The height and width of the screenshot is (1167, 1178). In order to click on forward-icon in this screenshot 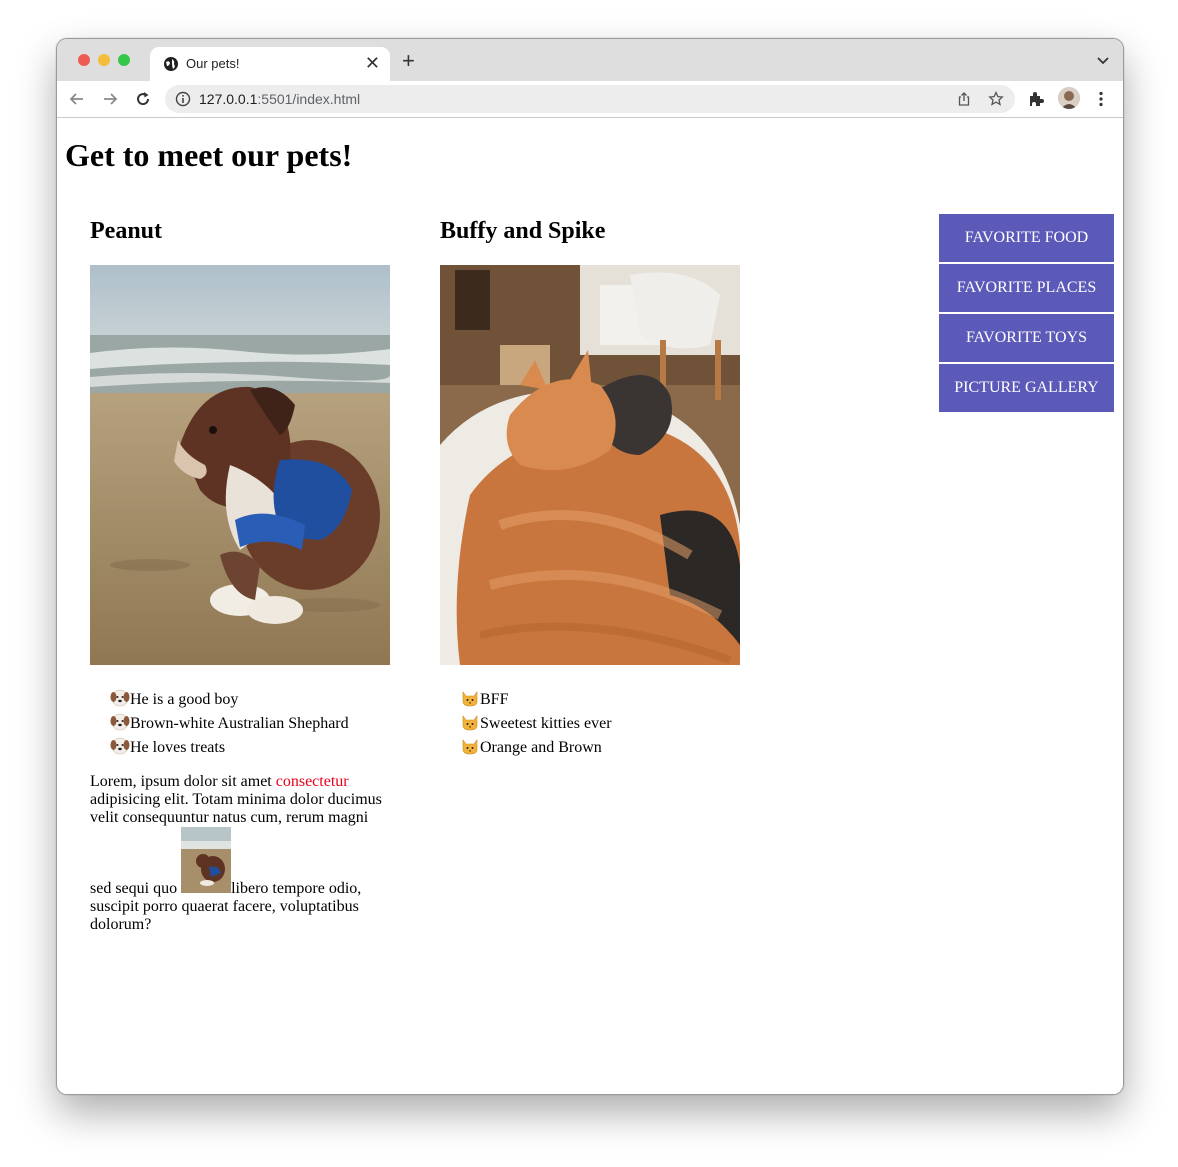, I will do `click(110, 99)`.